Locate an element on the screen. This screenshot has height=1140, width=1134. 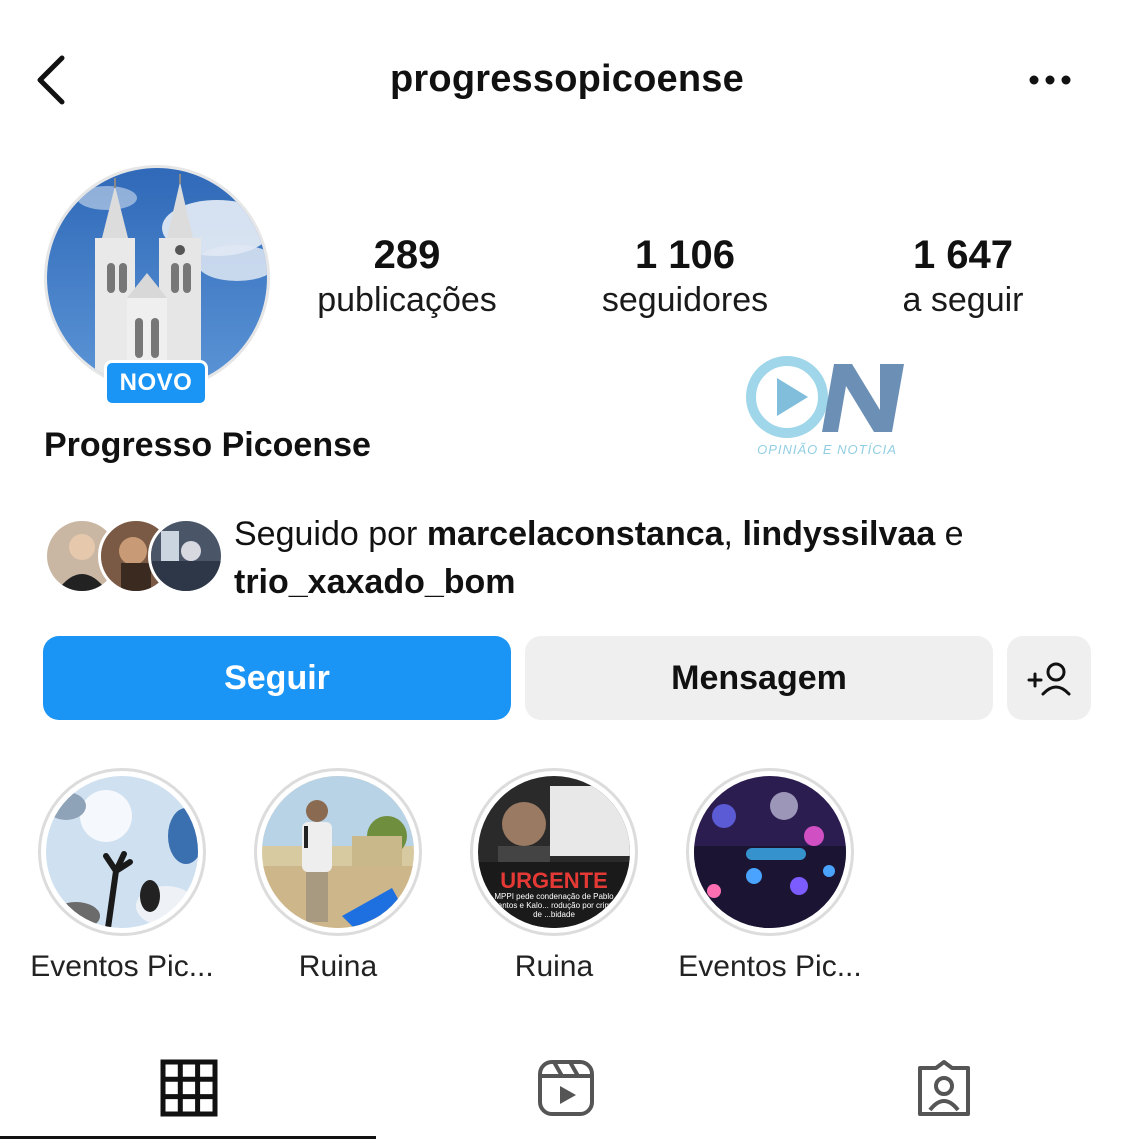
tab-posts-grid is located at coordinates (189, 1088).